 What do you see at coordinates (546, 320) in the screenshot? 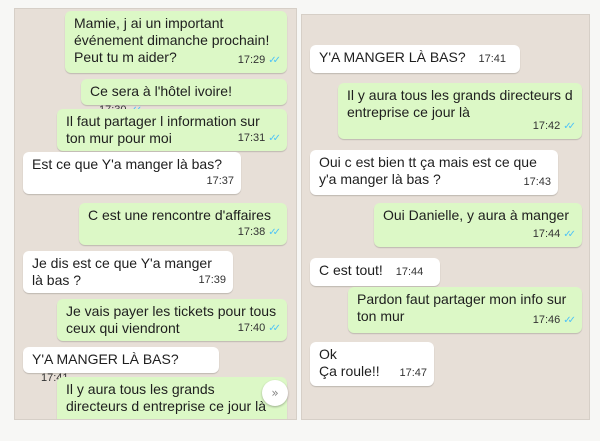
I see `message-time: 17:46` at bounding box center [546, 320].